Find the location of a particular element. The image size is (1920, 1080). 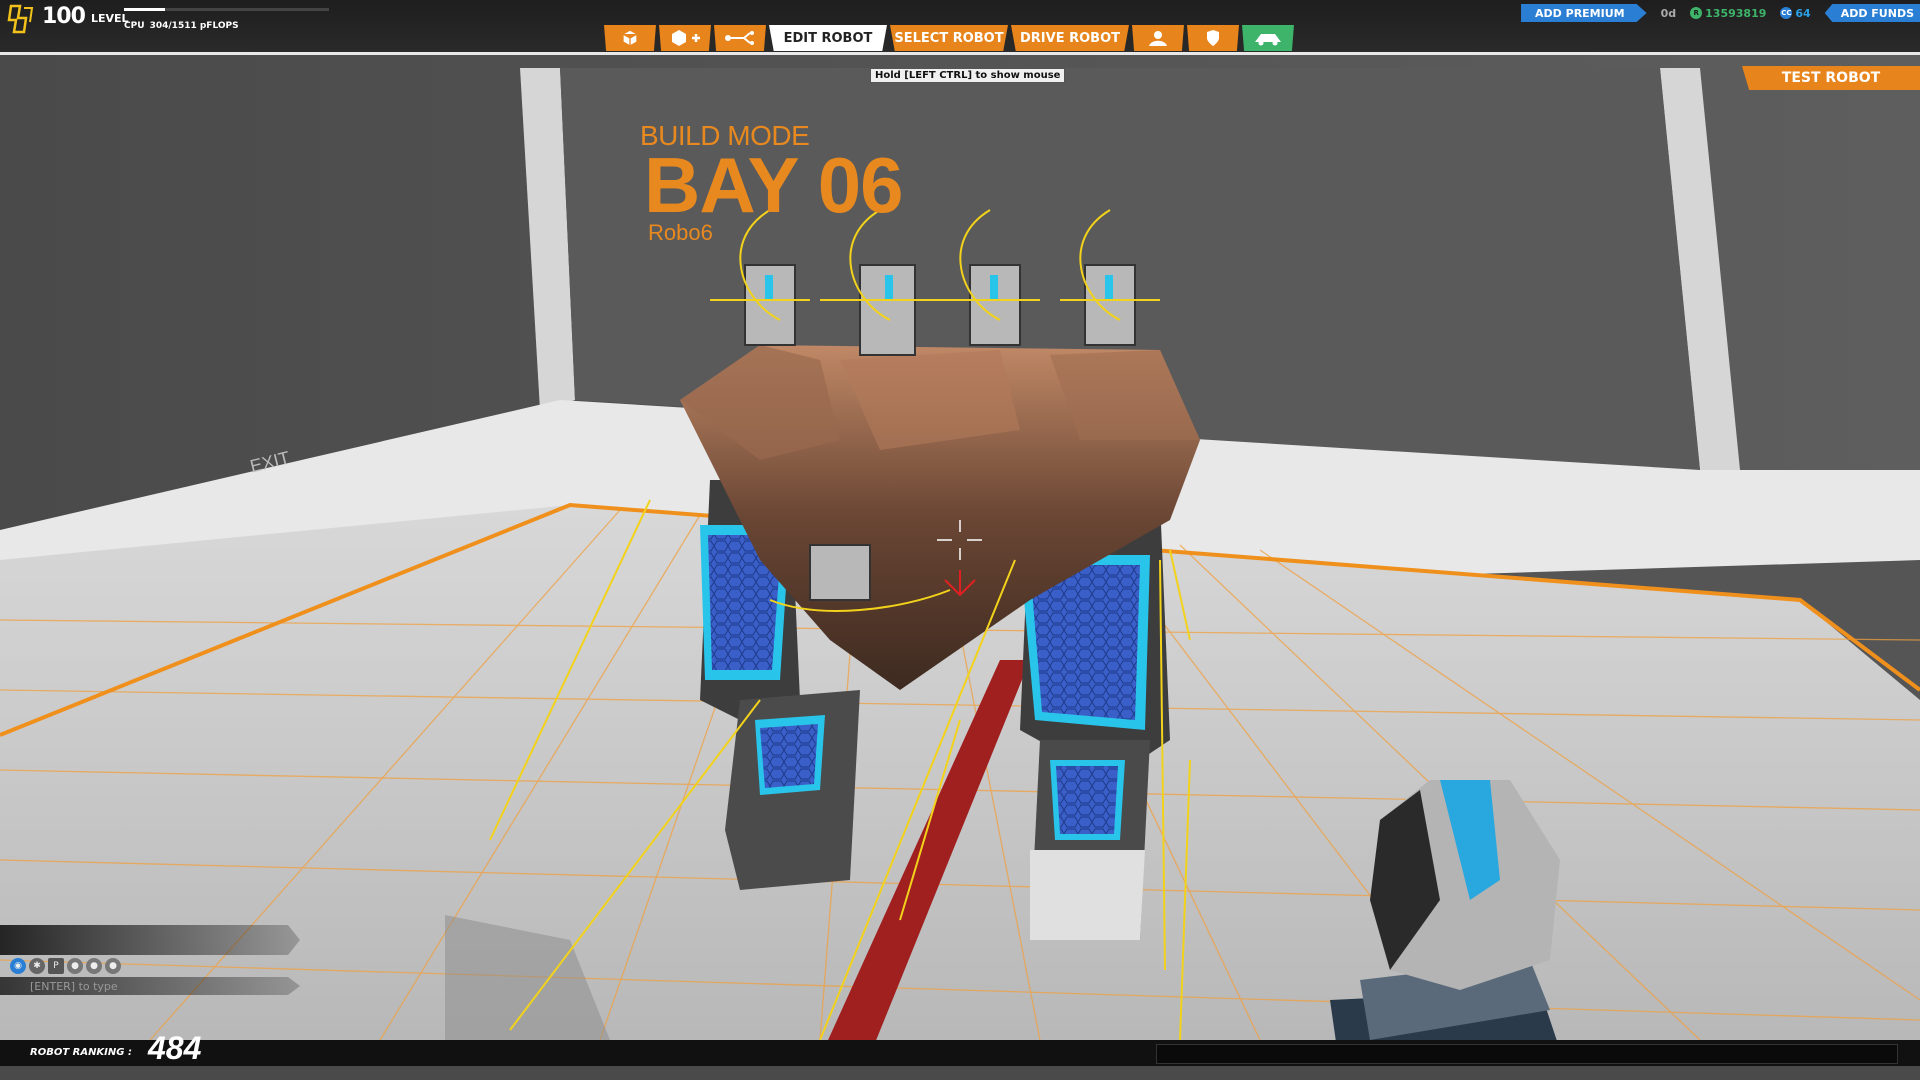

robits-icon: R is located at coordinates (1696, 13).